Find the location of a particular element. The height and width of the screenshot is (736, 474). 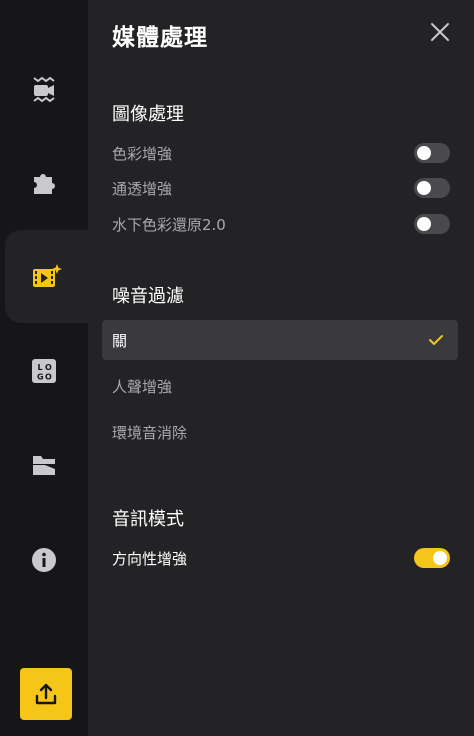

noise-option-label: 關 is located at coordinates (120, 340).